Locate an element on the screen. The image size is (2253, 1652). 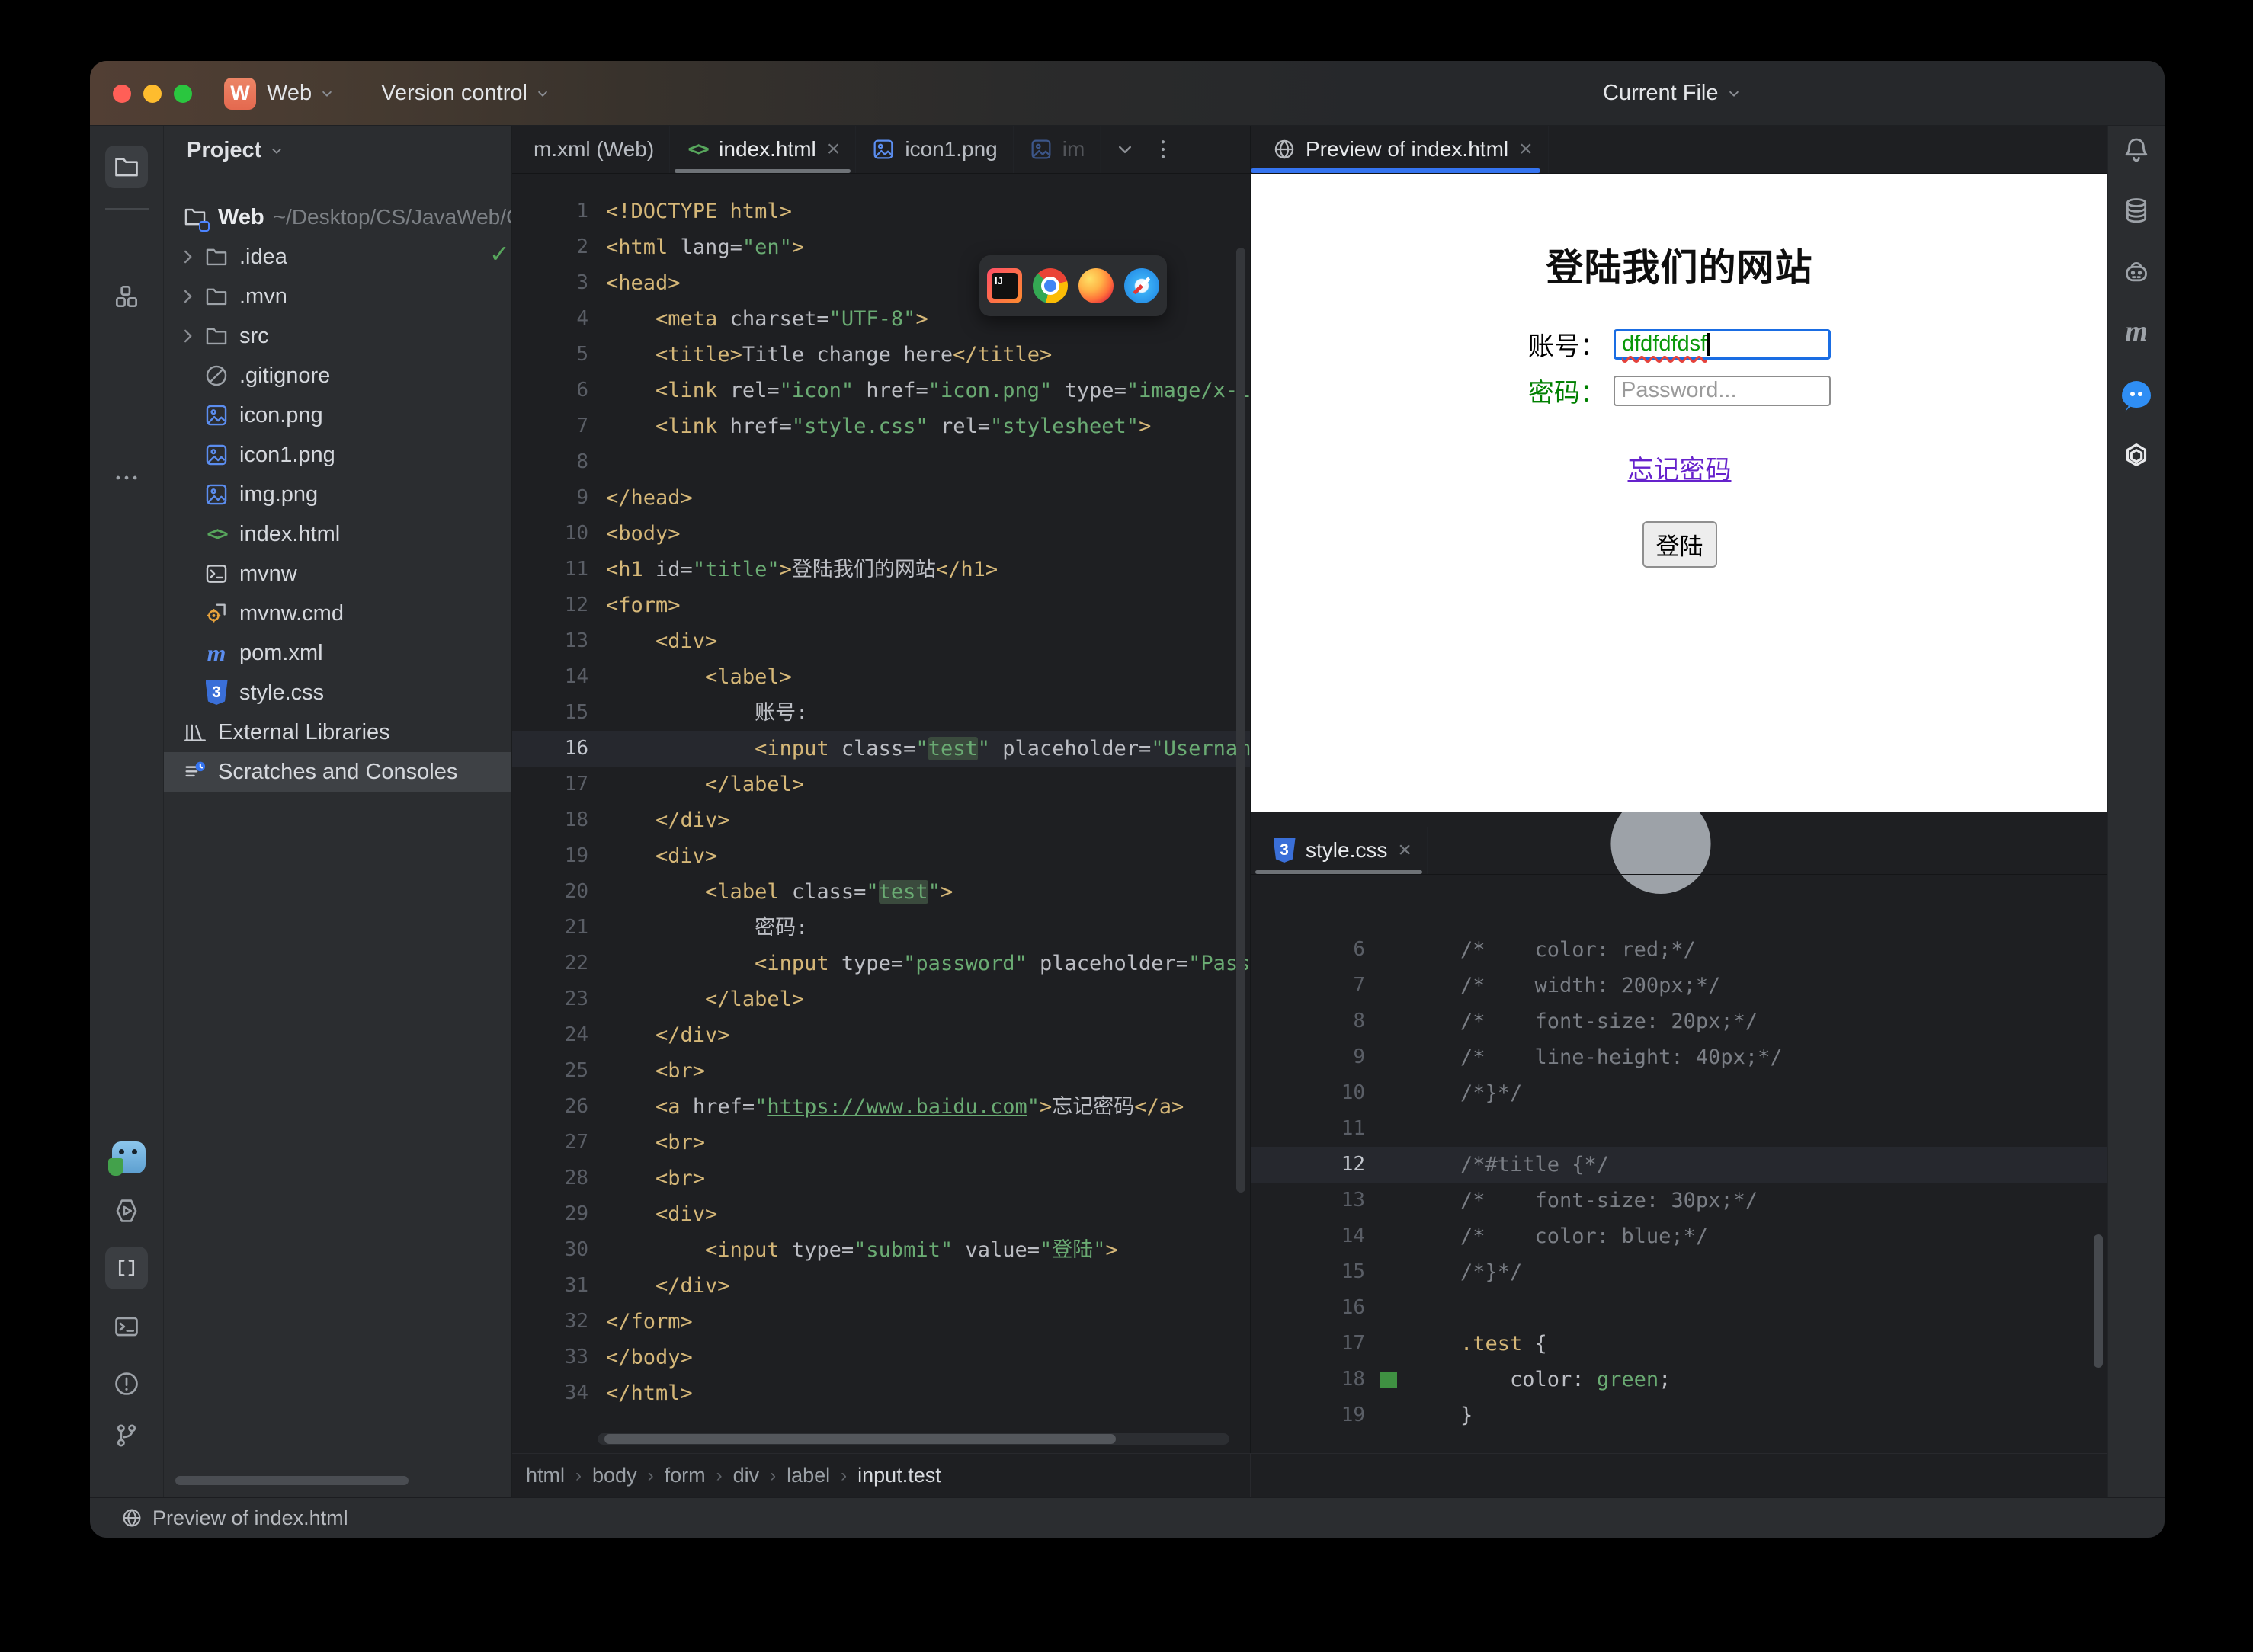
tab-m-xml-web-: m.xml (Web) is located at coordinates (591, 149).